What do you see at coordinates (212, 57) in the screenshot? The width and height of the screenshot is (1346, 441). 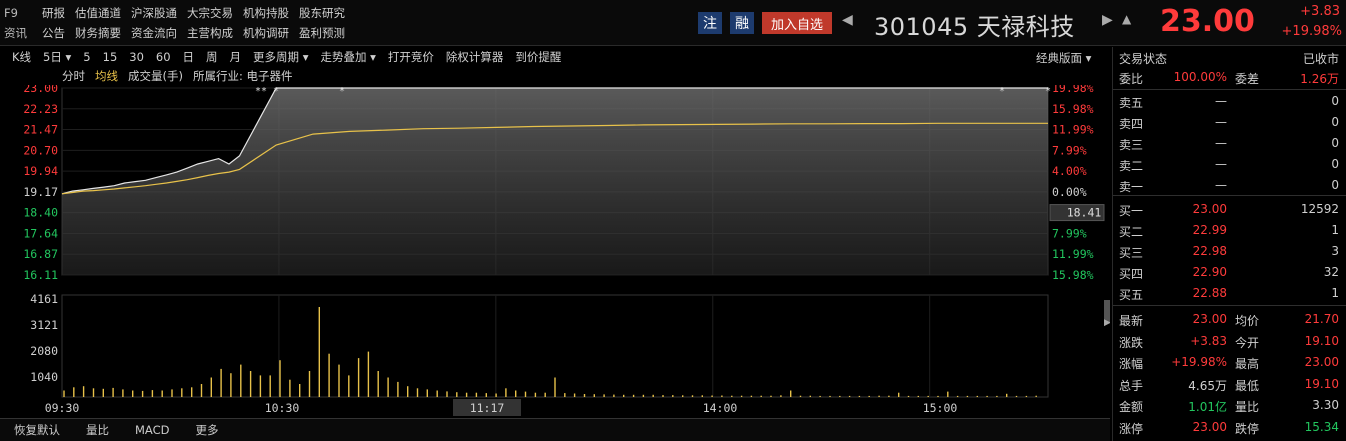 I see `toolbar-week: 周` at bounding box center [212, 57].